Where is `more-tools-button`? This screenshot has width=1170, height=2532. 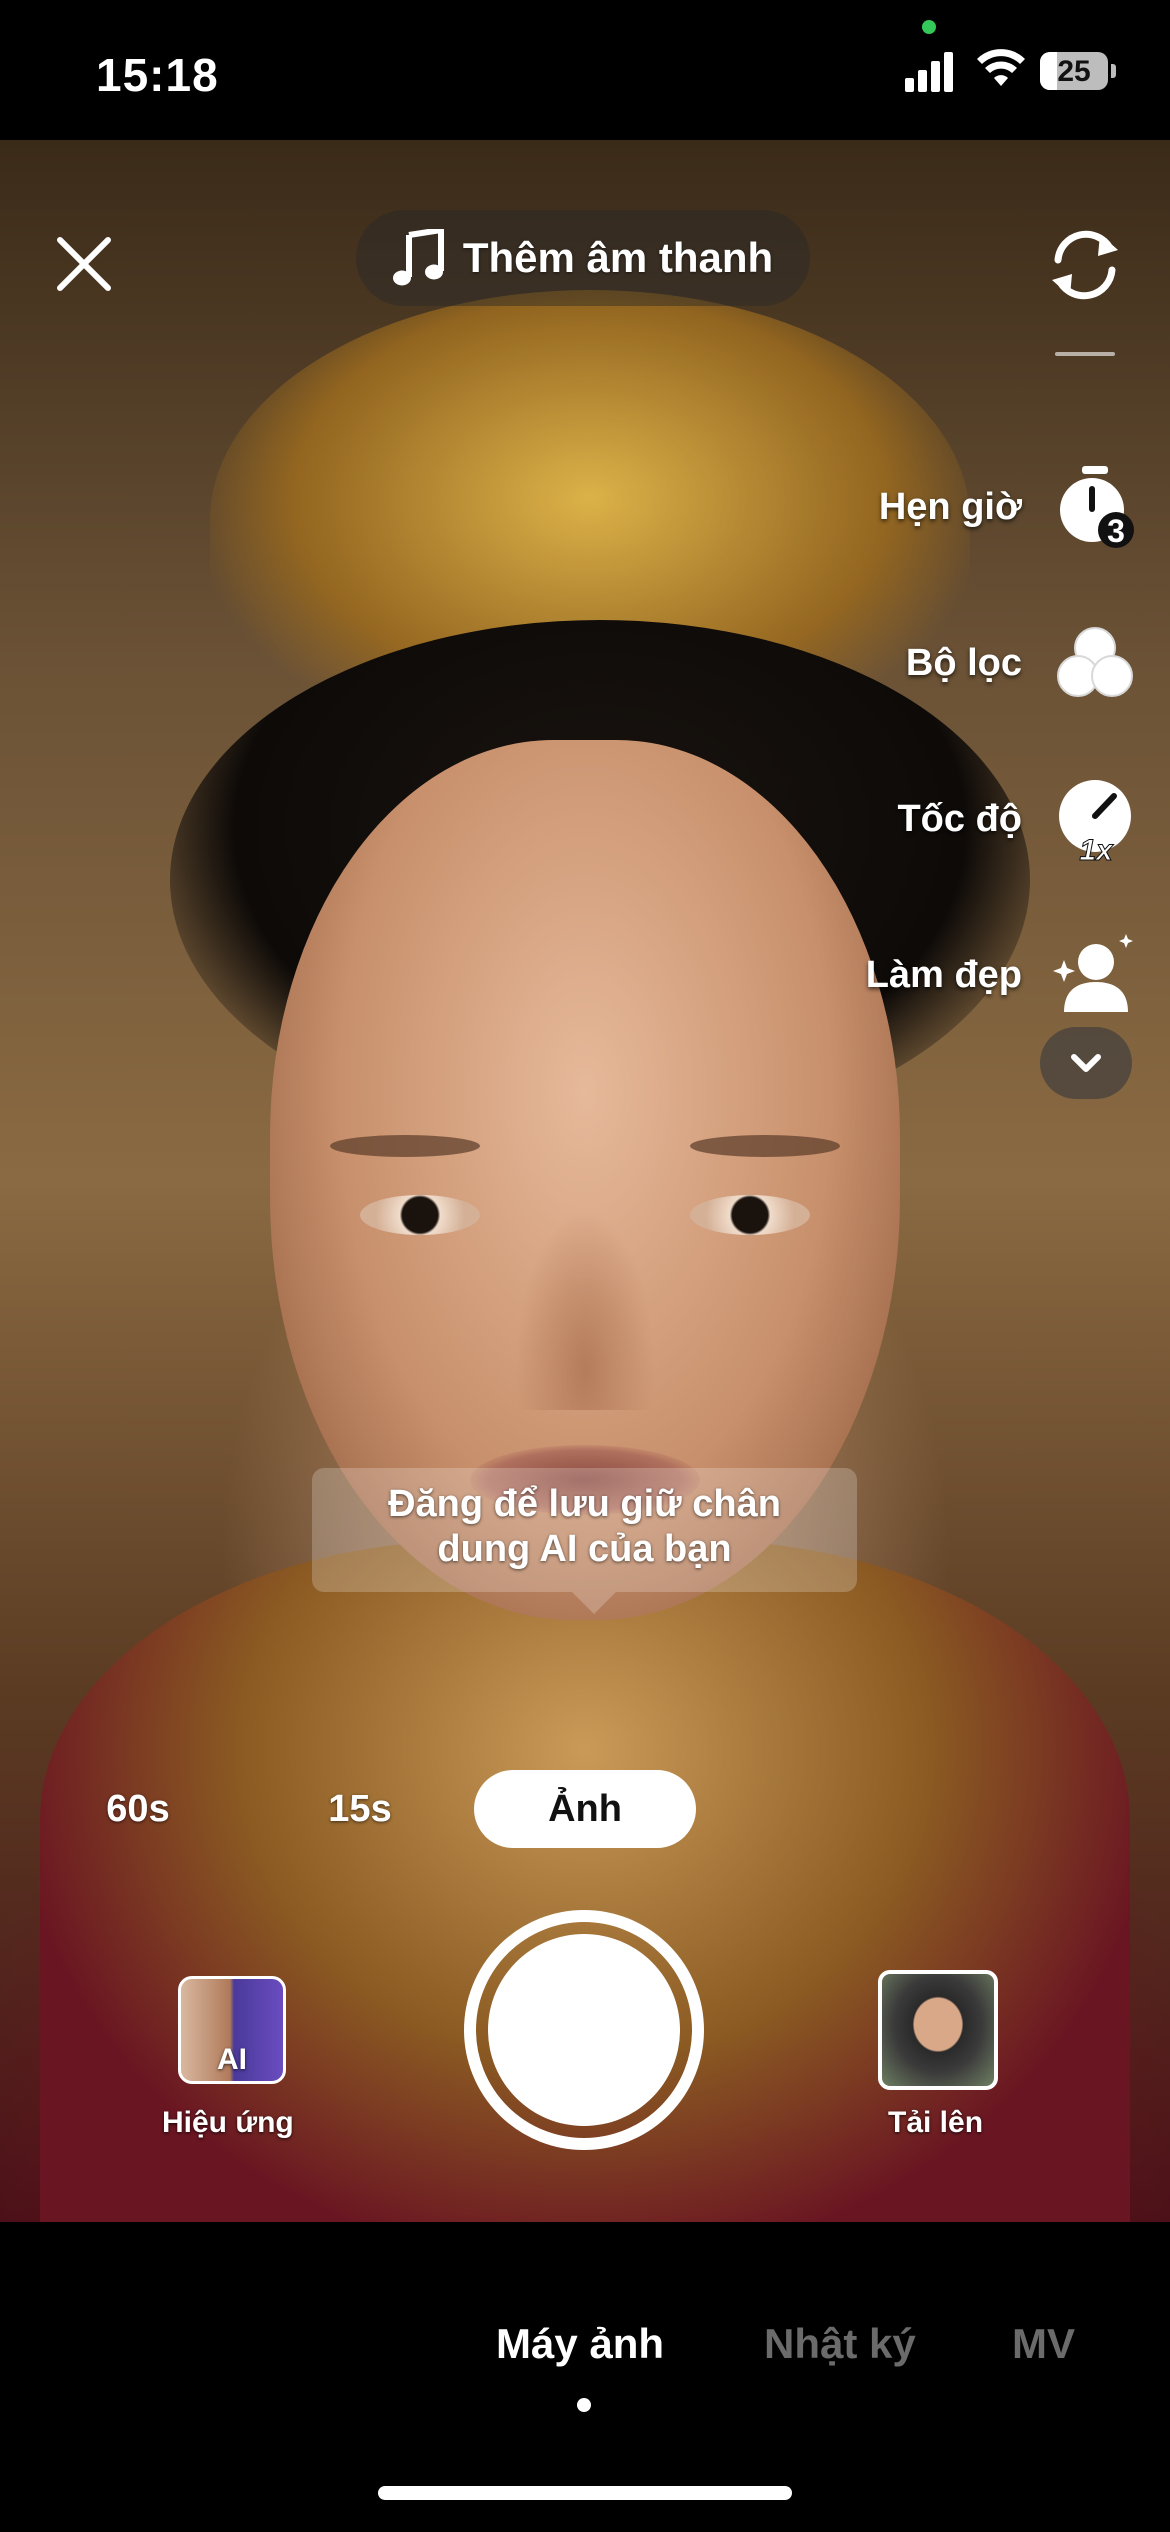
more-tools-button is located at coordinates (1086, 1063).